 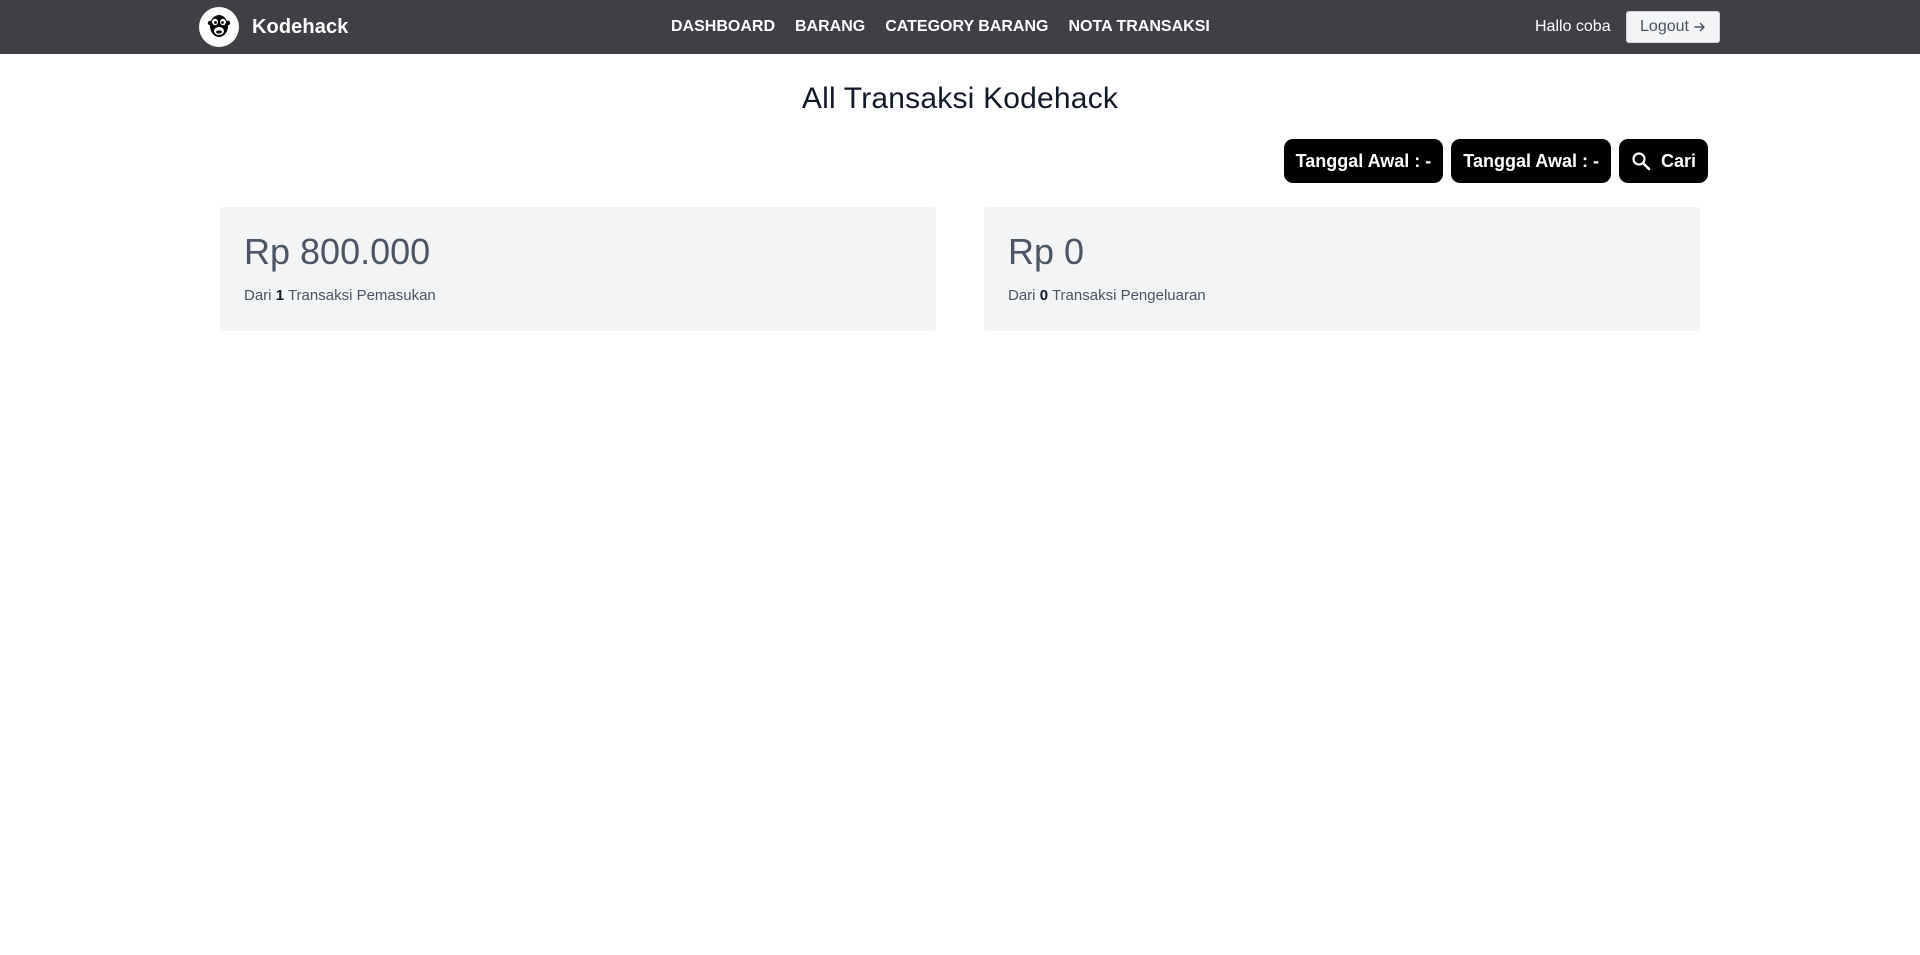 What do you see at coordinates (1342, 269) in the screenshot?
I see `expense-card: Rp 0 Dari 0 Transaksi Pengeluaran` at bounding box center [1342, 269].